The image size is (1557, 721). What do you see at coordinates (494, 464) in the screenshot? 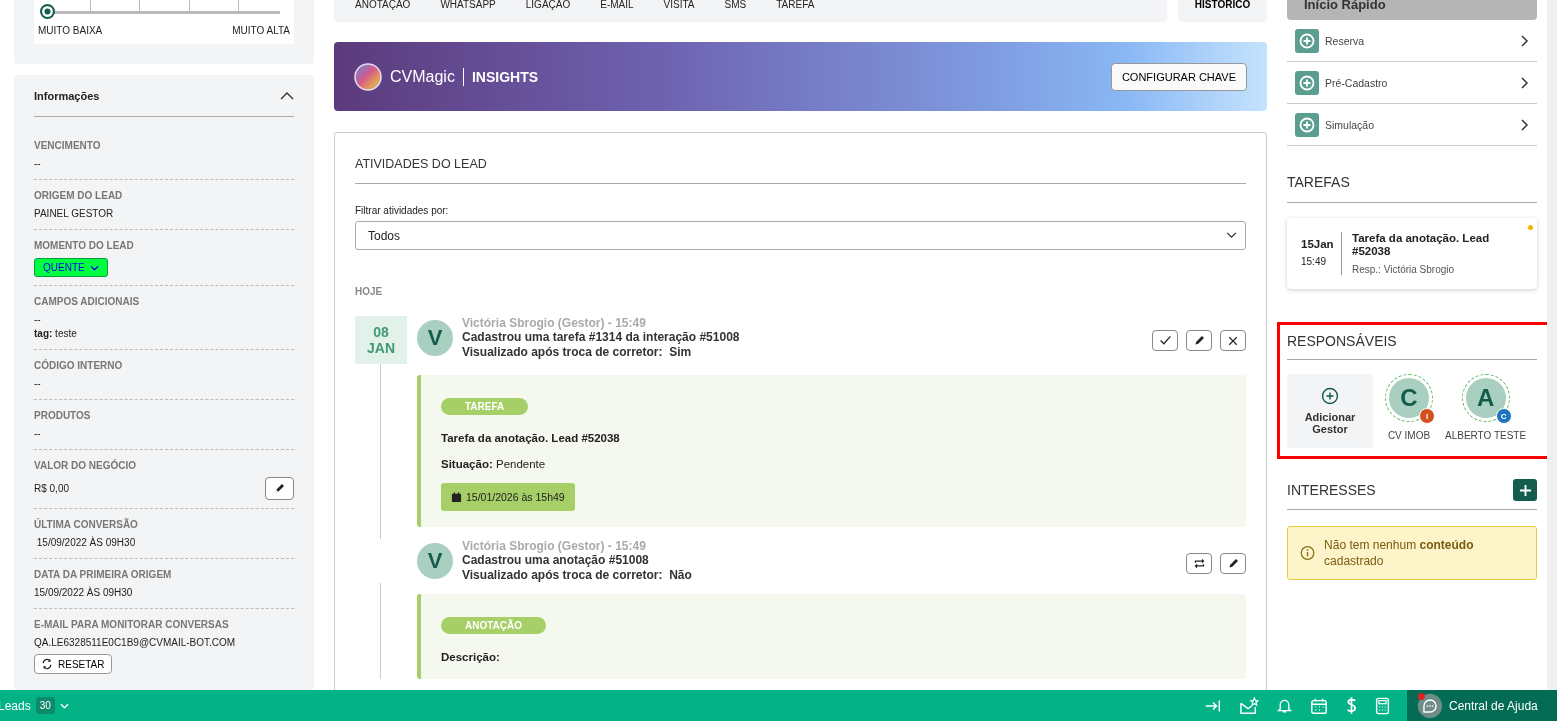
I see `detail-status: Situação: Pendente` at bounding box center [494, 464].